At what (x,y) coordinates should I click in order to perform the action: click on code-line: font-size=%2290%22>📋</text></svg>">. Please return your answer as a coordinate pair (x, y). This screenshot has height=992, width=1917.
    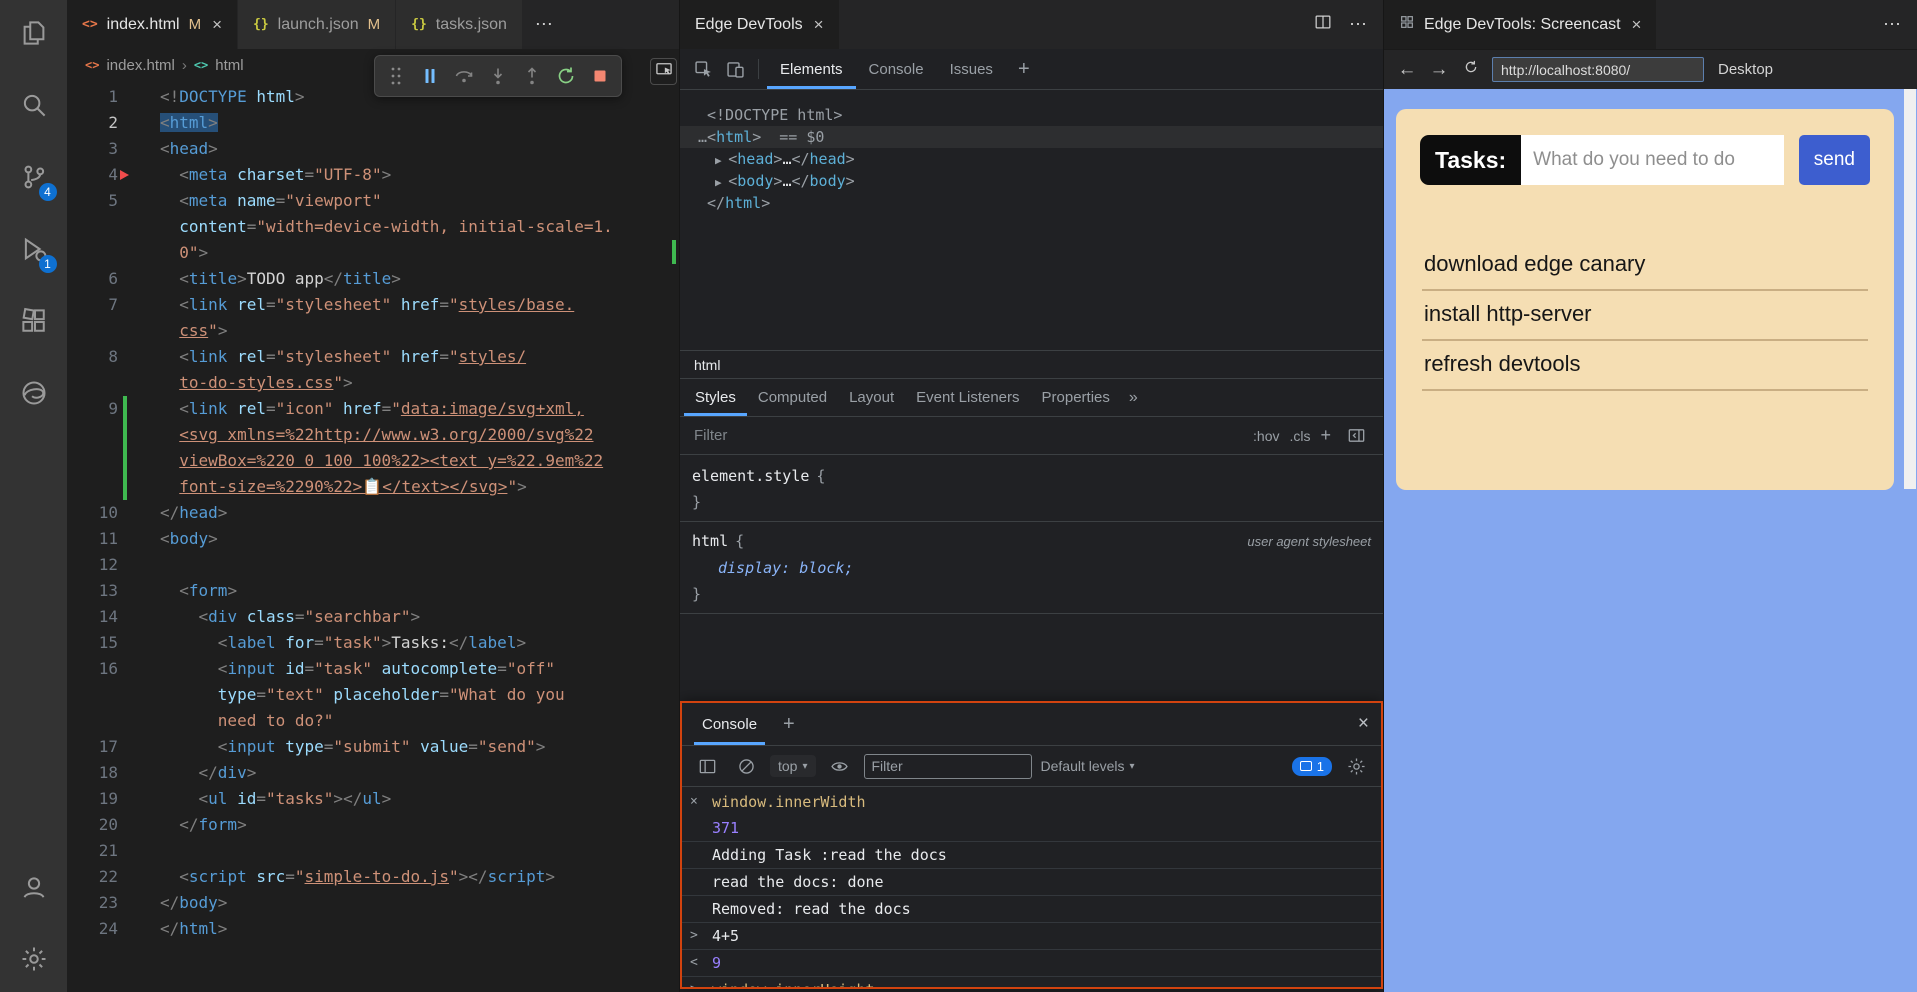
    Looking at the image, I should click on (373, 487).